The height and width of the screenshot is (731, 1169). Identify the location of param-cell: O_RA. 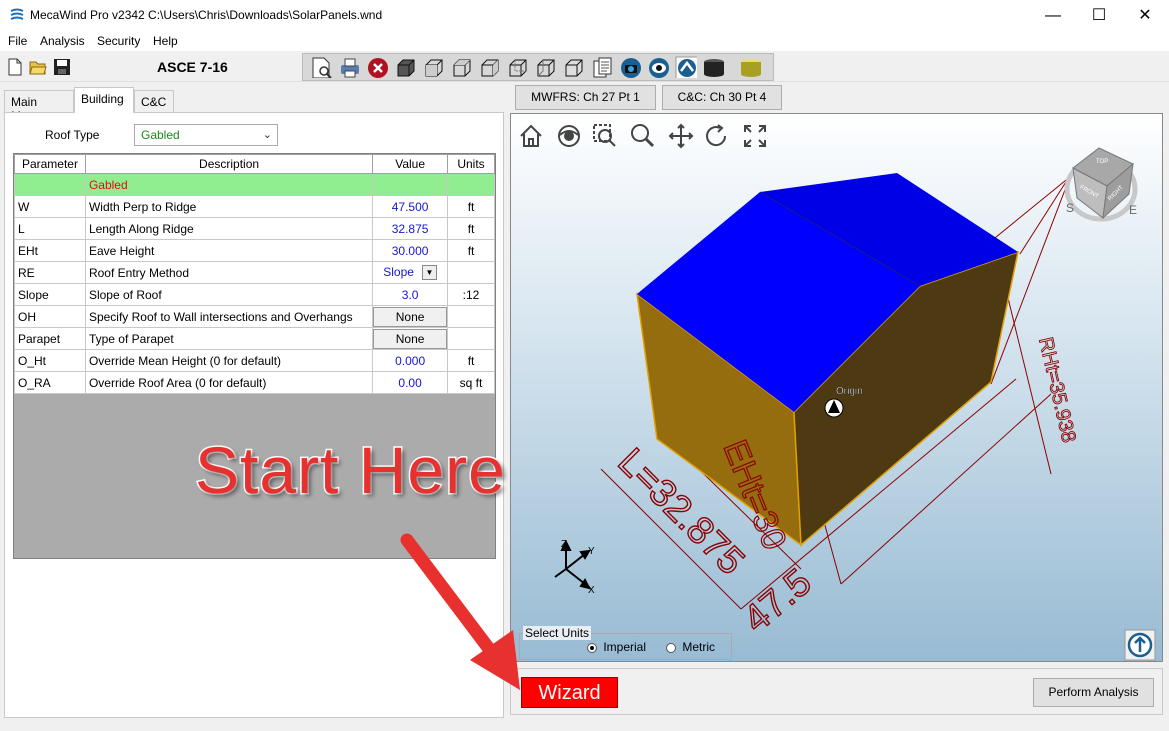
(50, 382).